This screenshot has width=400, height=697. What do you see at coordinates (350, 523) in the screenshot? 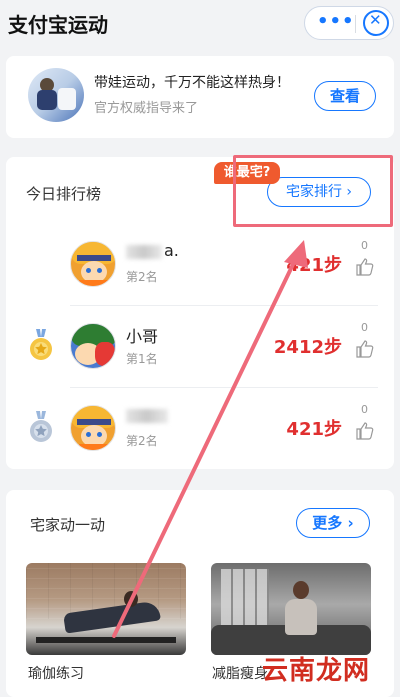
I see `chevron-right-icon: ›` at bounding box center [350, 523].